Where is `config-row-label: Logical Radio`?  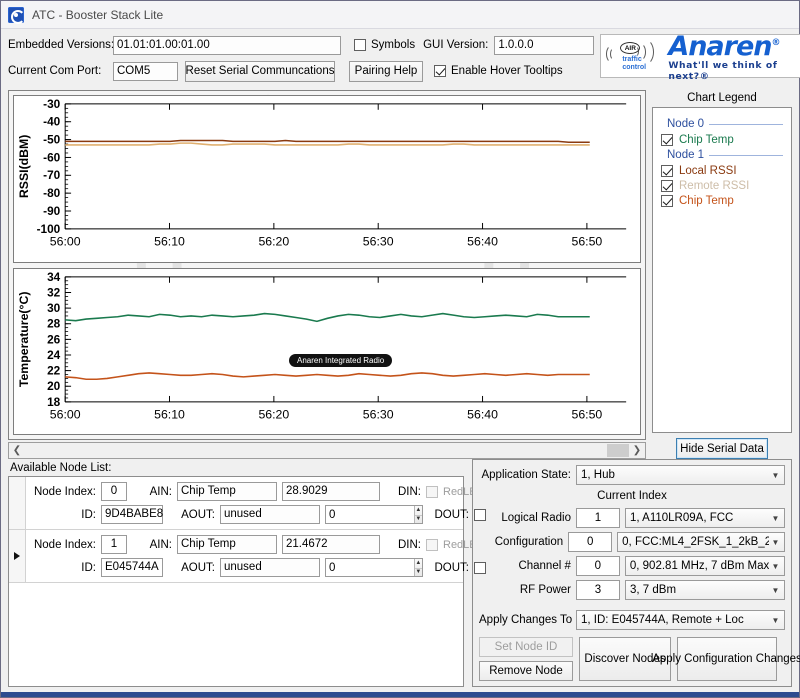
config-row-label: Logical Radio is located at coordinates (536, 518).